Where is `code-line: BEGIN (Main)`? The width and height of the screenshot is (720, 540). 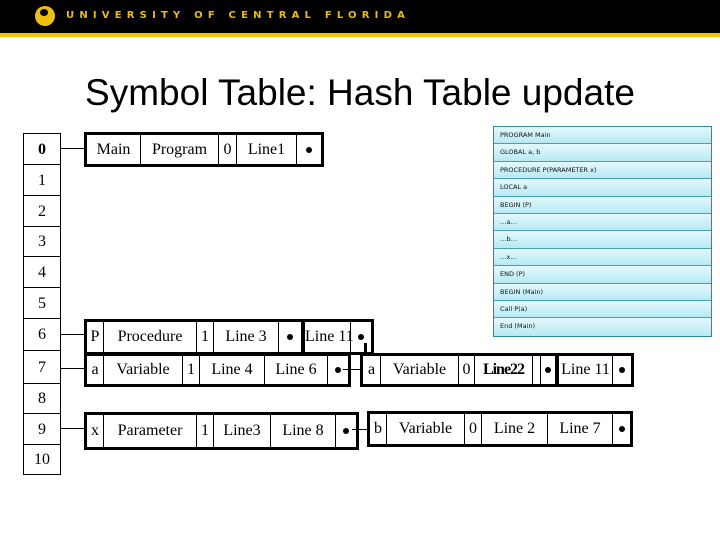 code-line: BEGIN (Main) is located at coordinates (602, 292).